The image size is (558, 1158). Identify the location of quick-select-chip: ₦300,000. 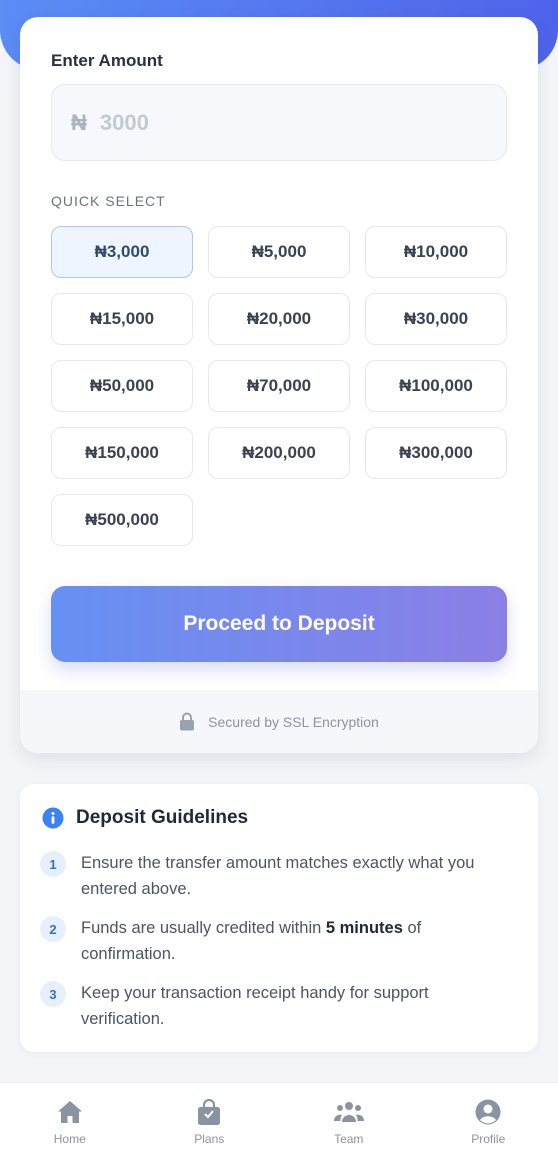
(436, 453).